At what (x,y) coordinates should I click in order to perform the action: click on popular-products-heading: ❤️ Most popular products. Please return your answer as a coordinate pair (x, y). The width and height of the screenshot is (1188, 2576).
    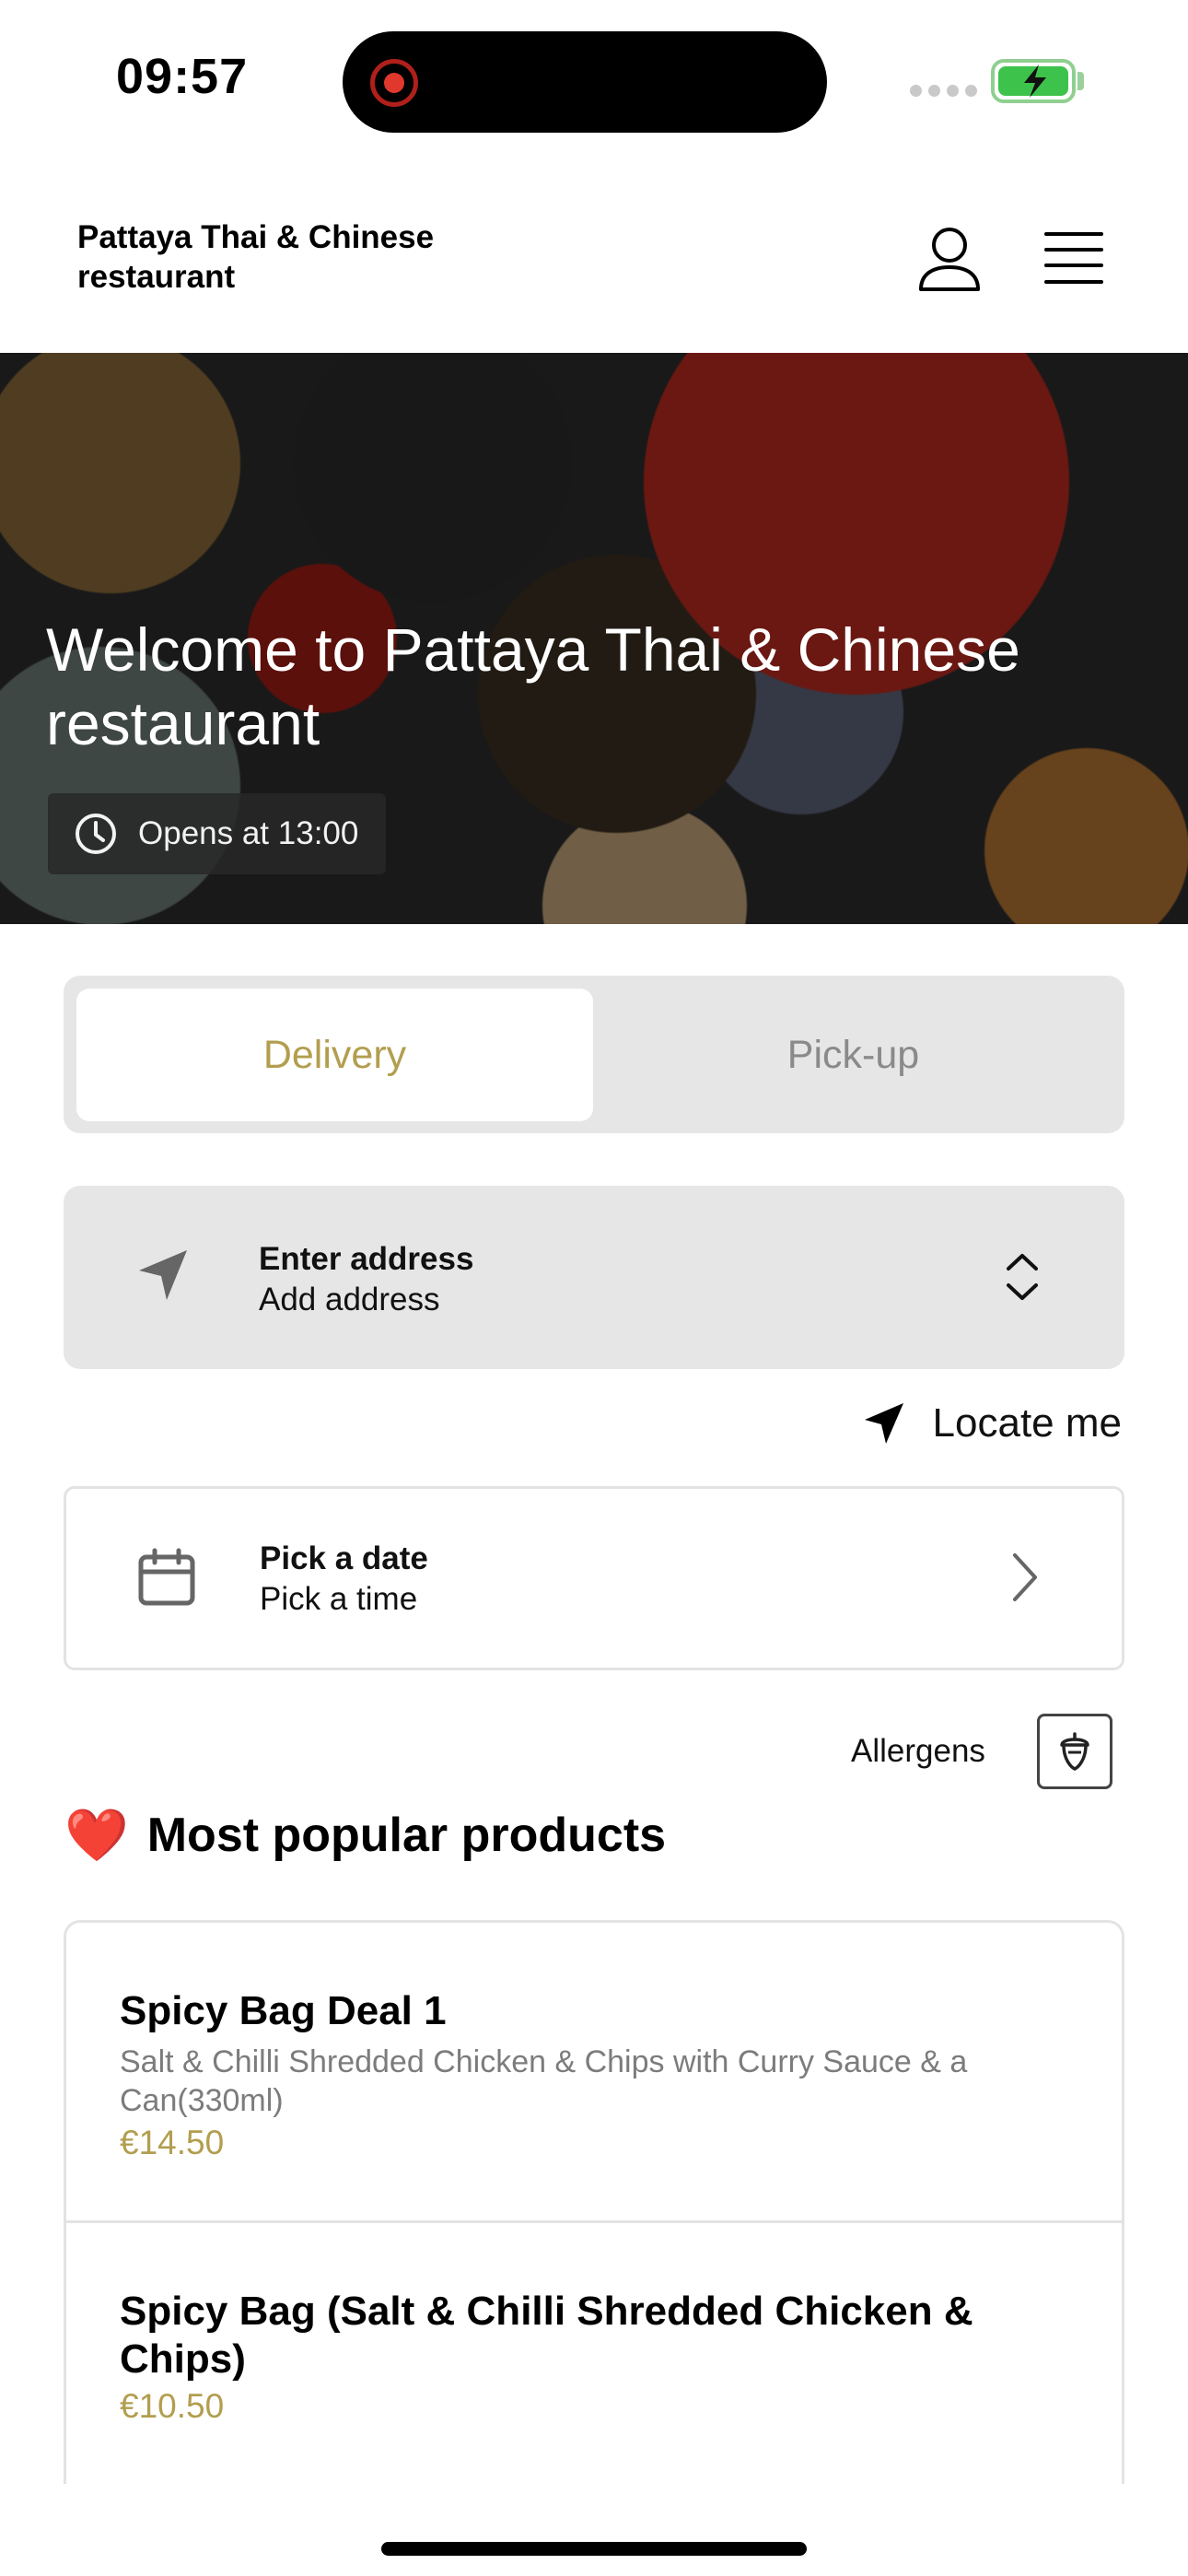
    Looking at the image, I should click on (365, 1835).